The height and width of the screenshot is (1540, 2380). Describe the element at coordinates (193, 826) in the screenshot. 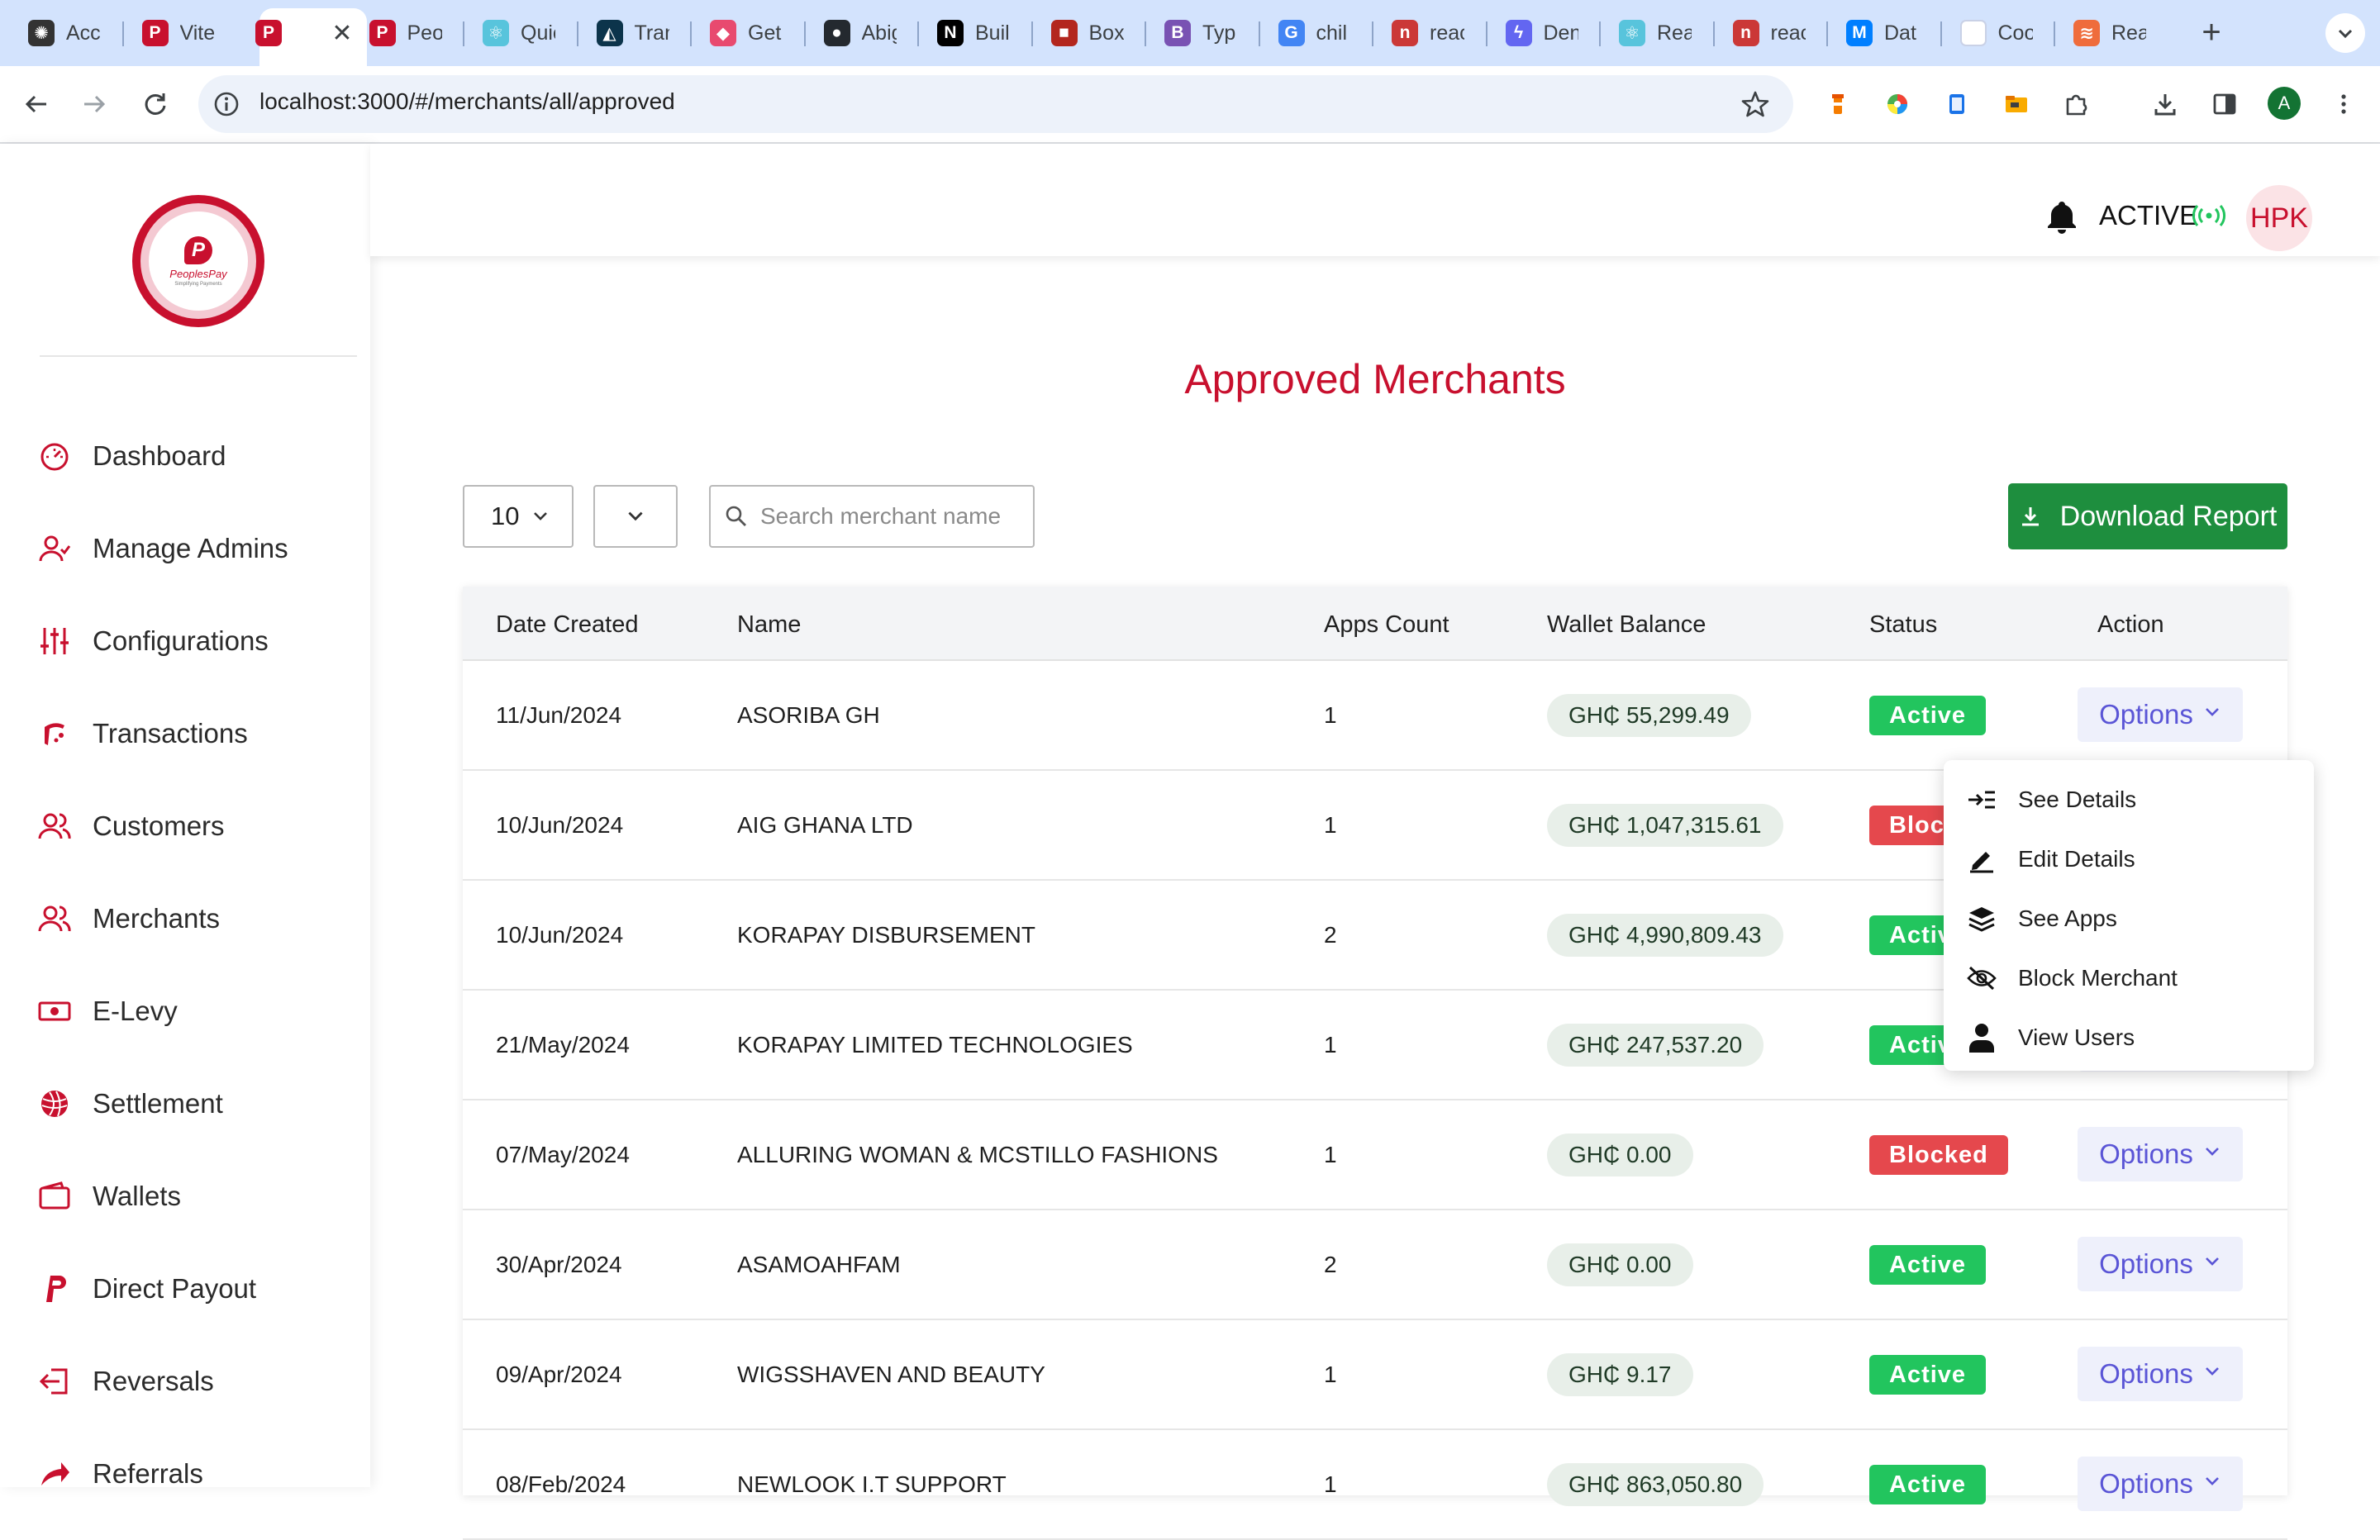

I see `sidebar-item-customers: Customers` at that location.